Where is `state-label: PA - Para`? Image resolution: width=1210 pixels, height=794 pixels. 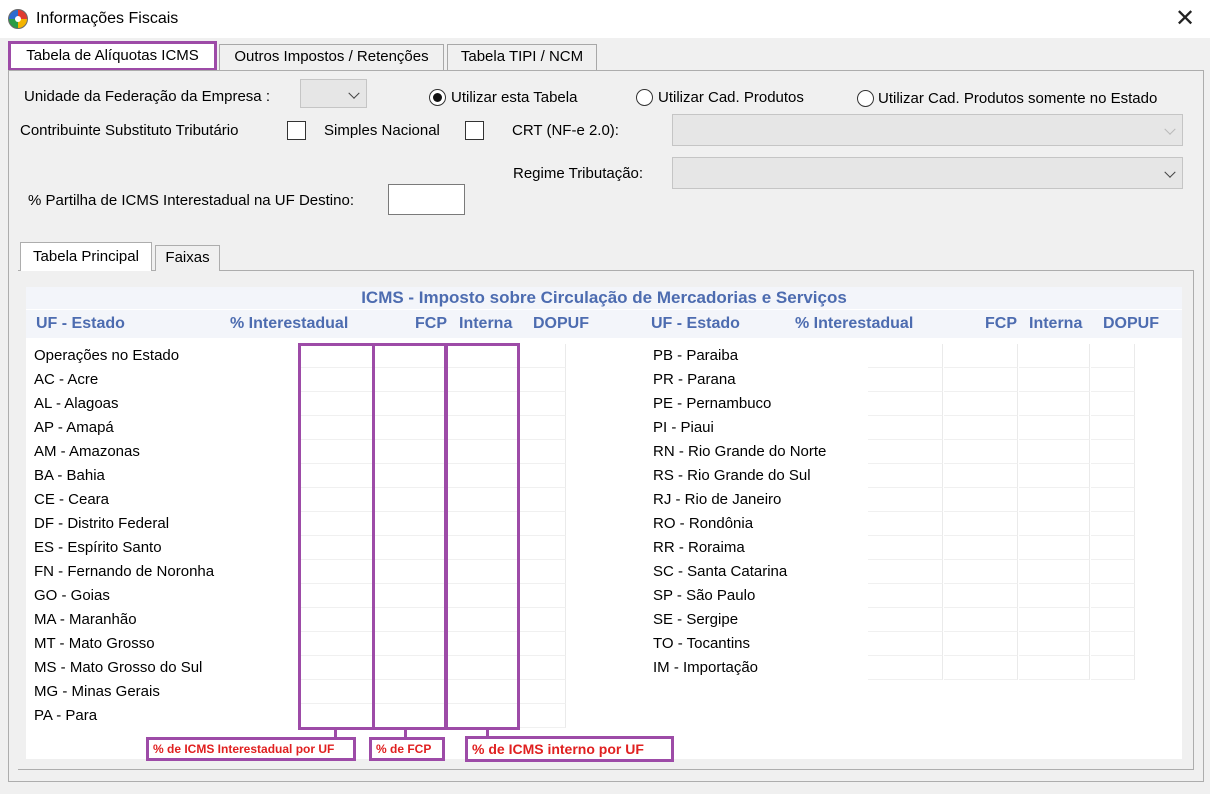
state-label: PA - Para is located at coordinates (66, 715).